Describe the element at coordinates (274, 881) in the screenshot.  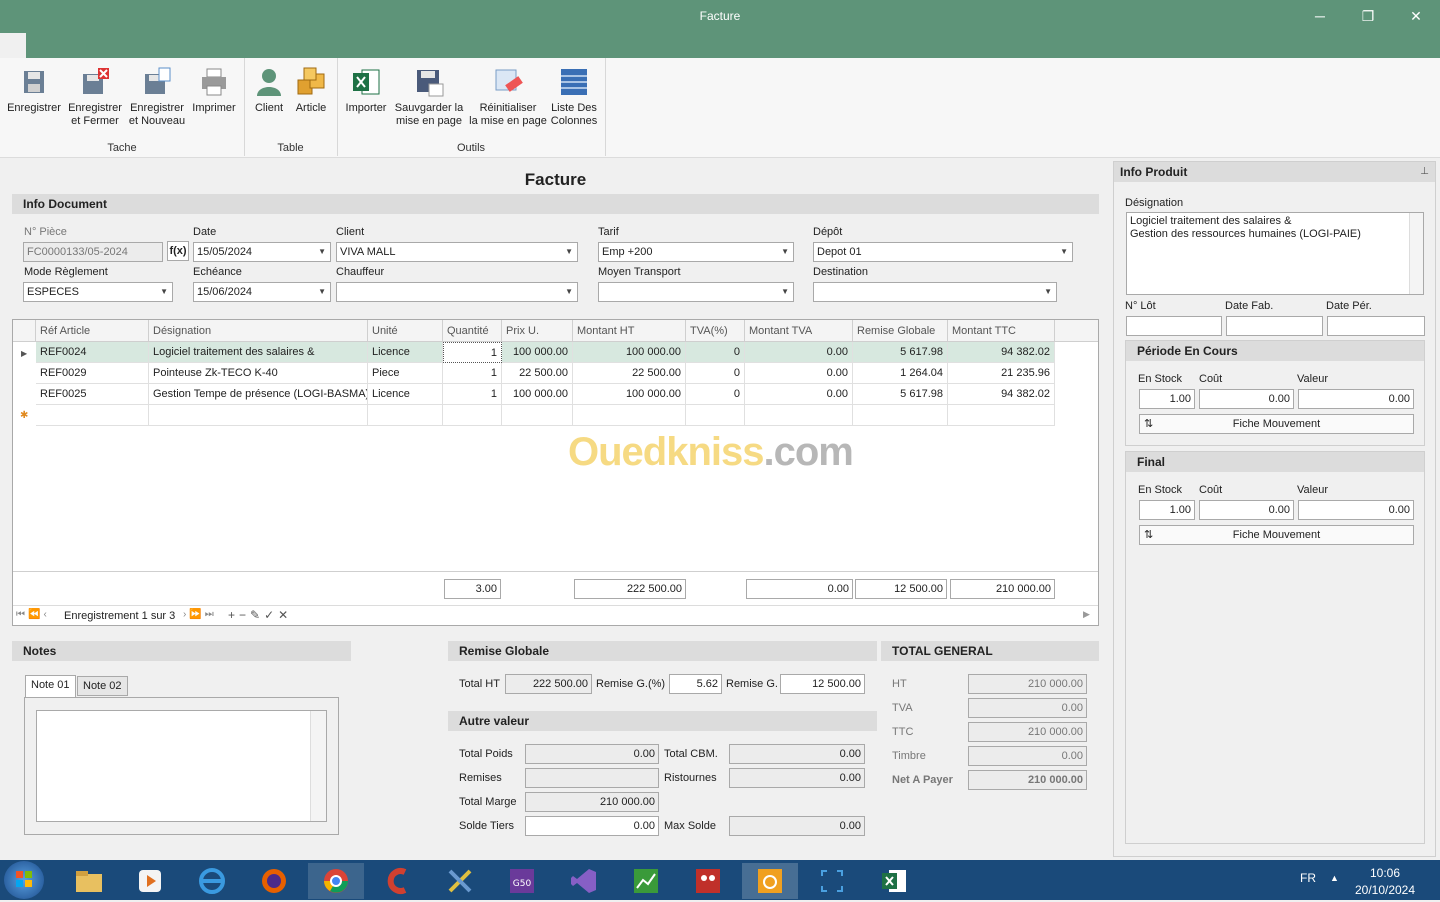
I see `taskbar-firefox-icon` at that location.